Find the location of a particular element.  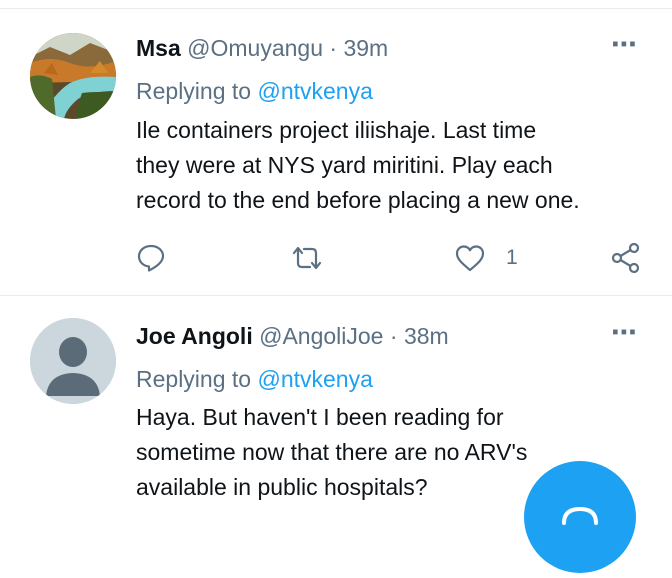

user-handle: @AngoliJoe is located at coordinates (321, 336).